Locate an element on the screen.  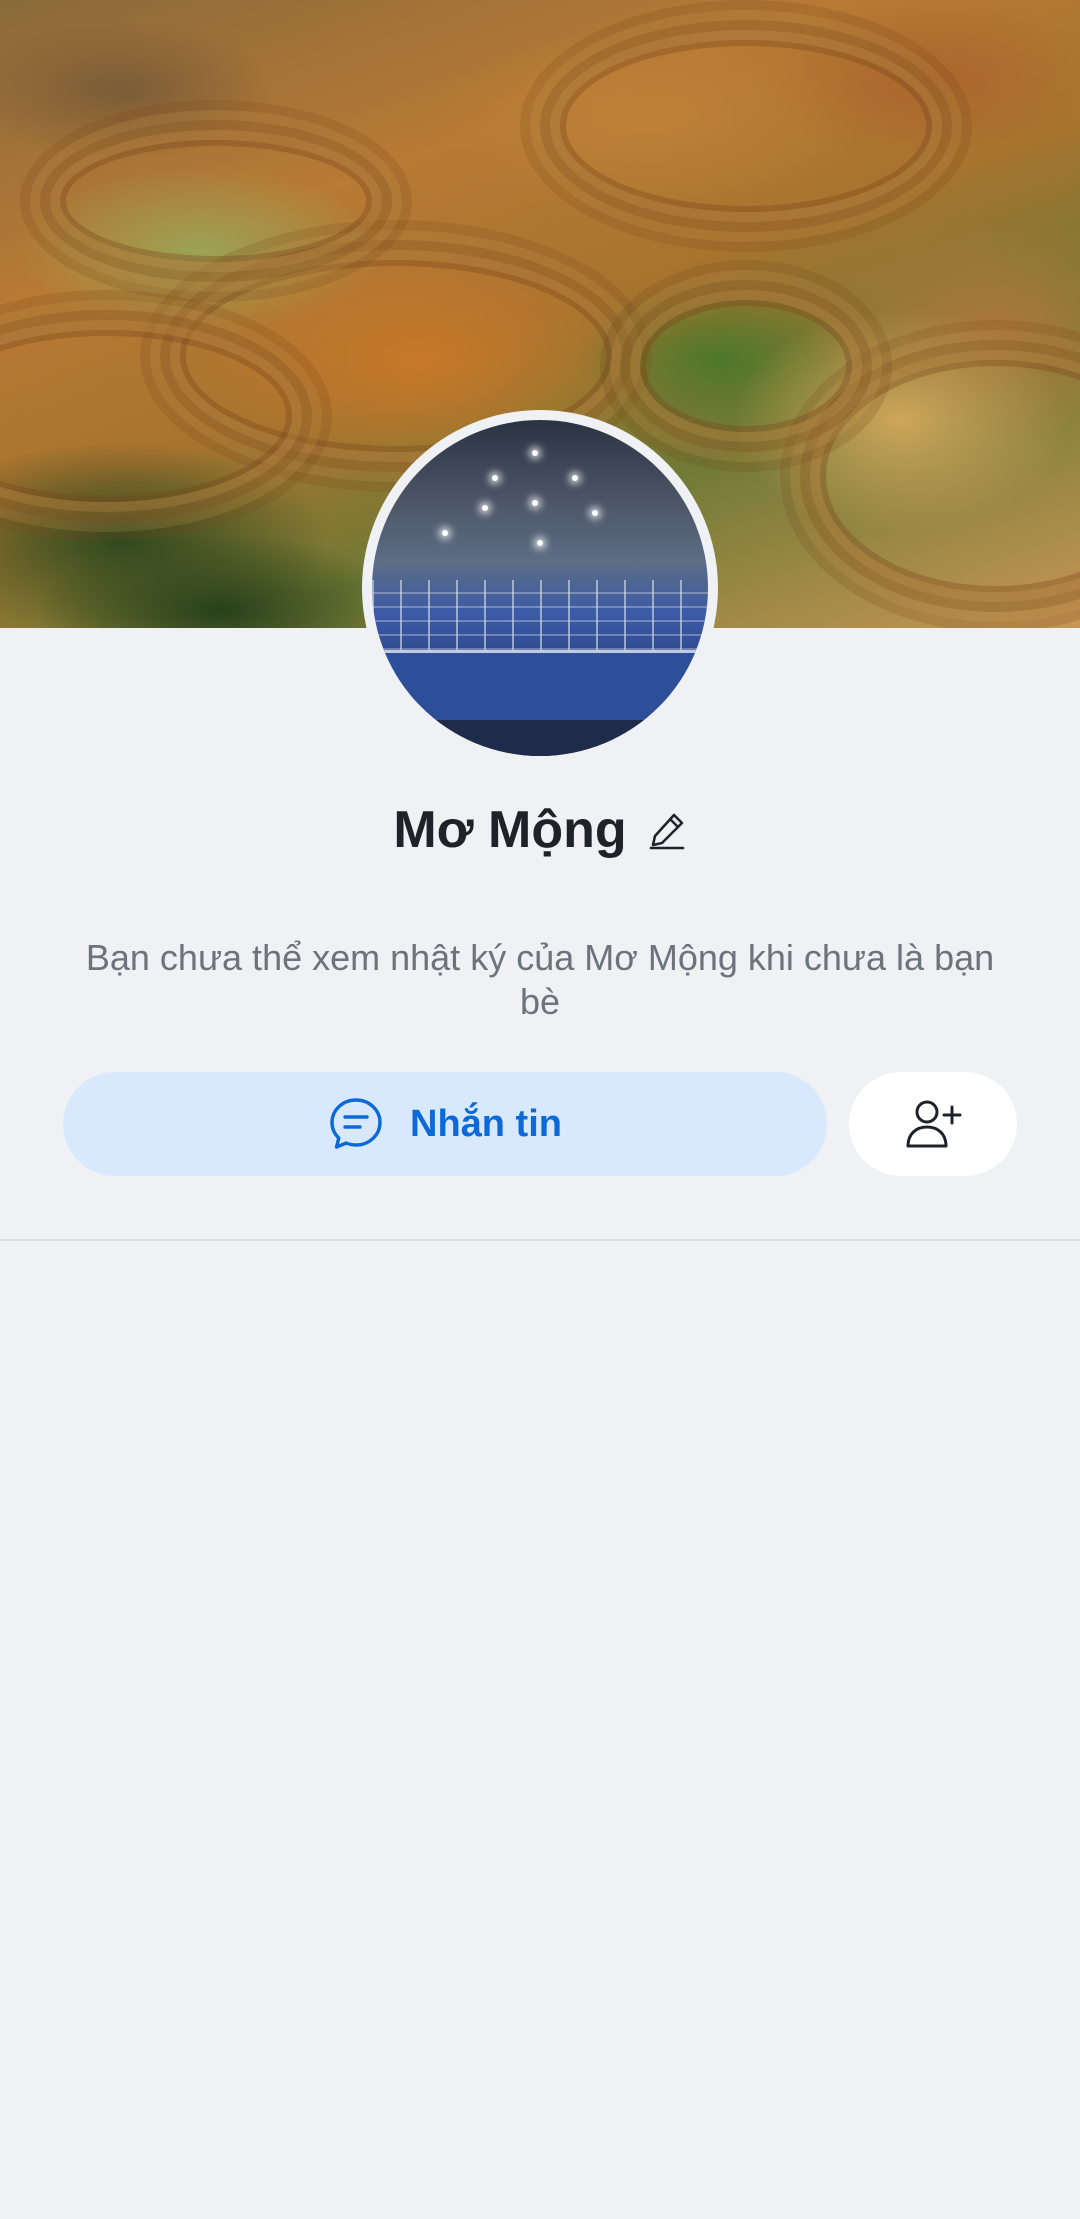
avatar-fence-decoration is located at coordinates (540, 615).